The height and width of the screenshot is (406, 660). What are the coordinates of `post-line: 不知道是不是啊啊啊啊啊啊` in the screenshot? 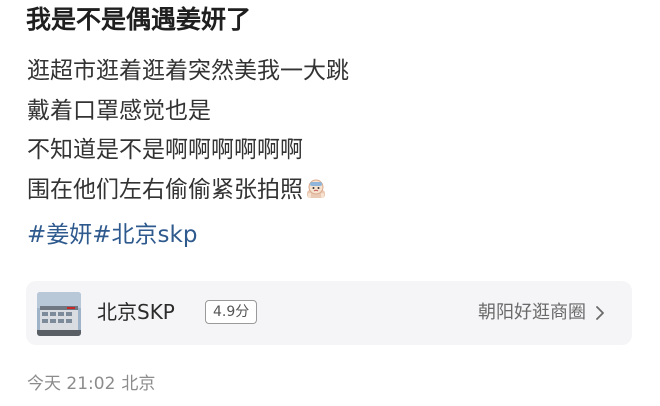 It's located at (165, 150).